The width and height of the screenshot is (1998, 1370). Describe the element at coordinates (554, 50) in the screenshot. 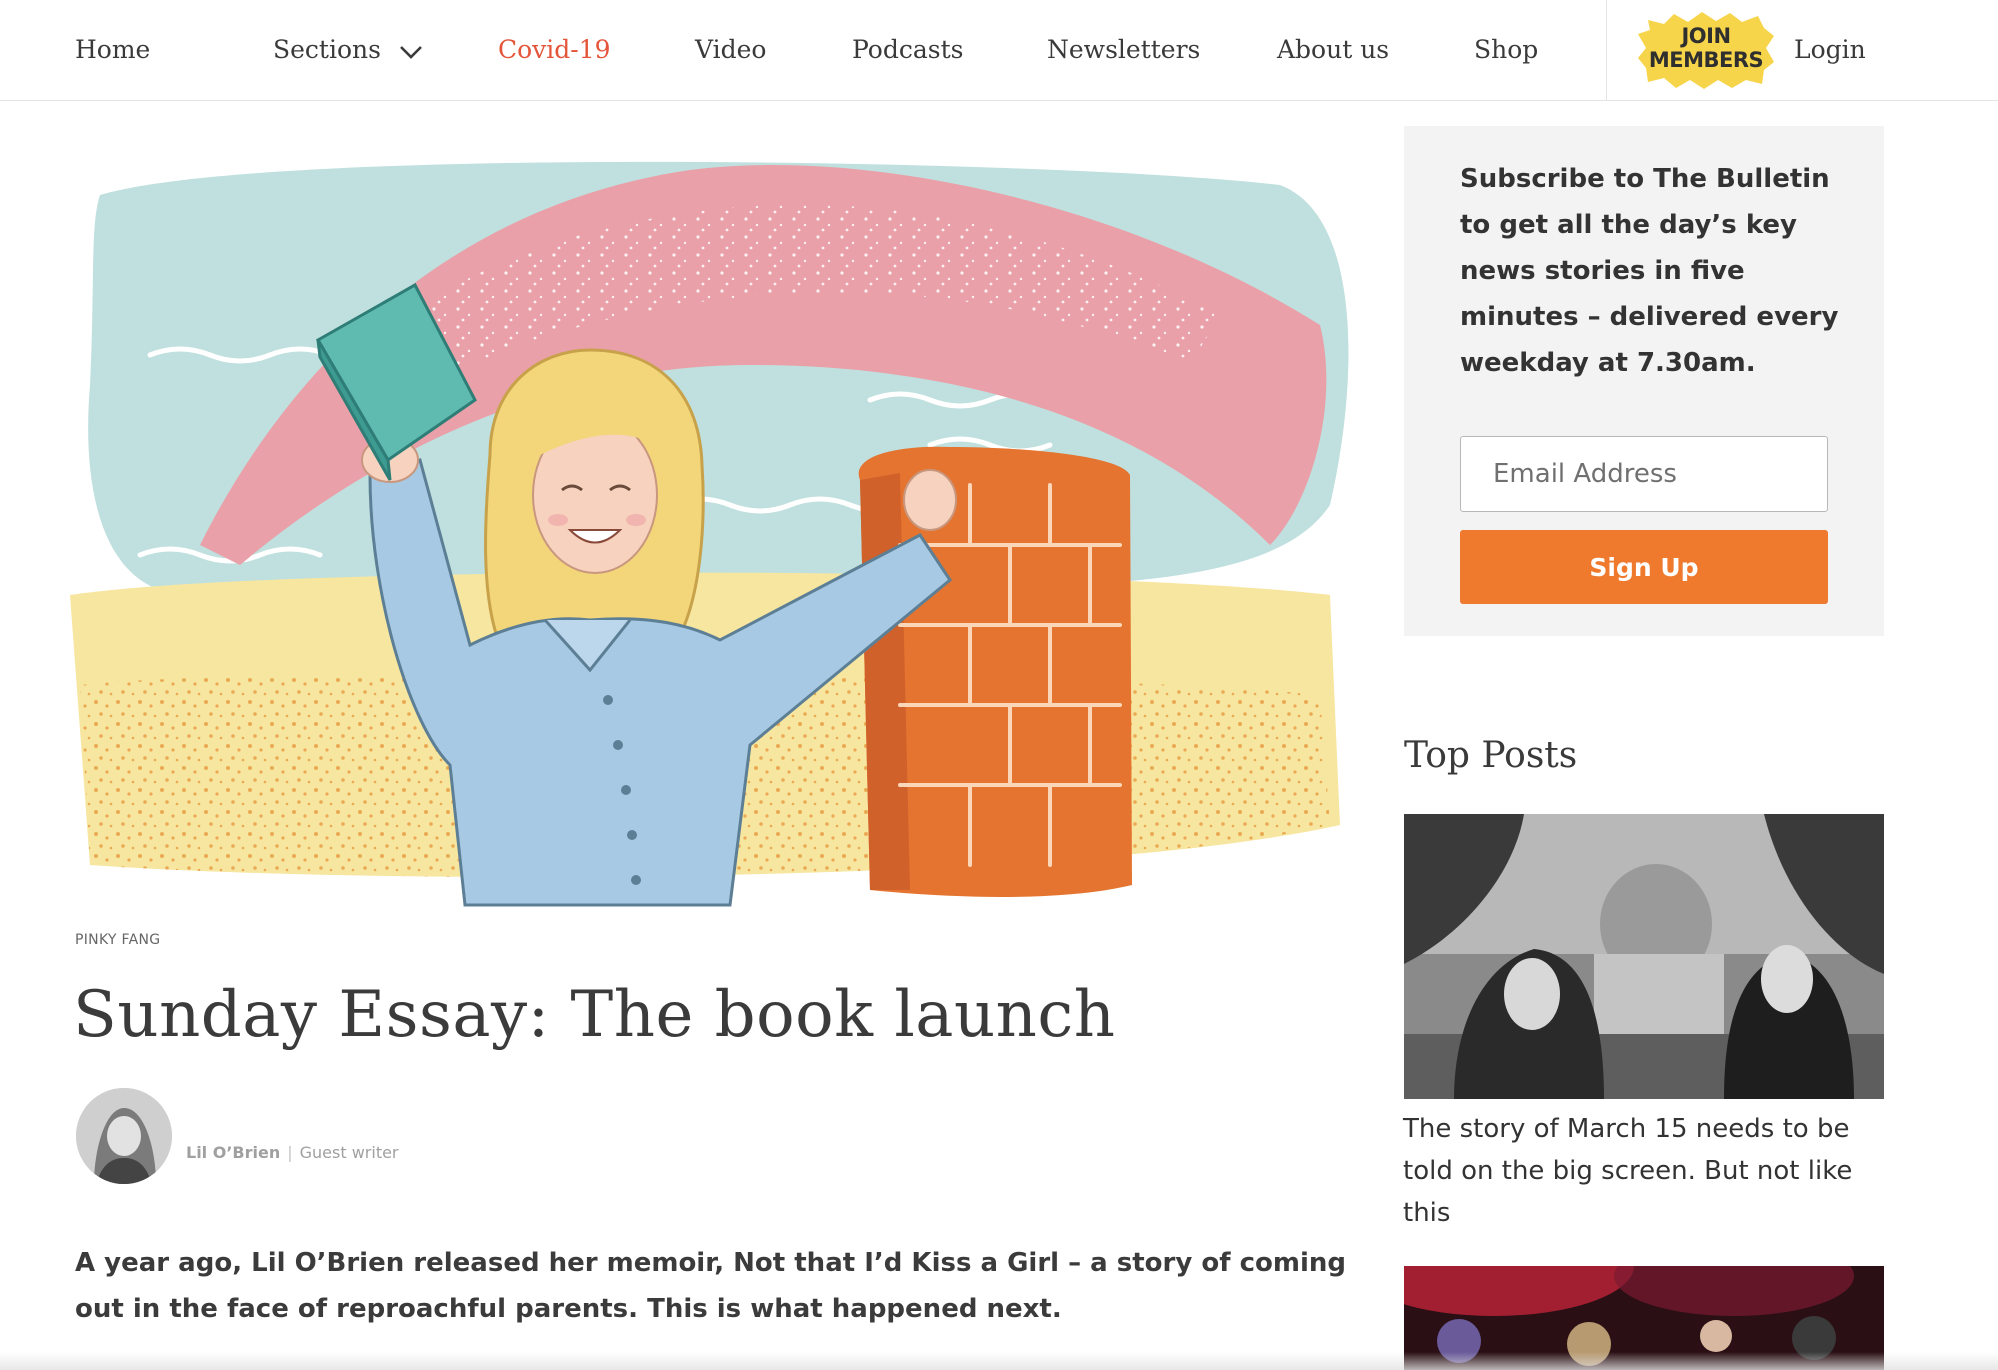

I see `nav-covid-19: Covid-19` at that location.